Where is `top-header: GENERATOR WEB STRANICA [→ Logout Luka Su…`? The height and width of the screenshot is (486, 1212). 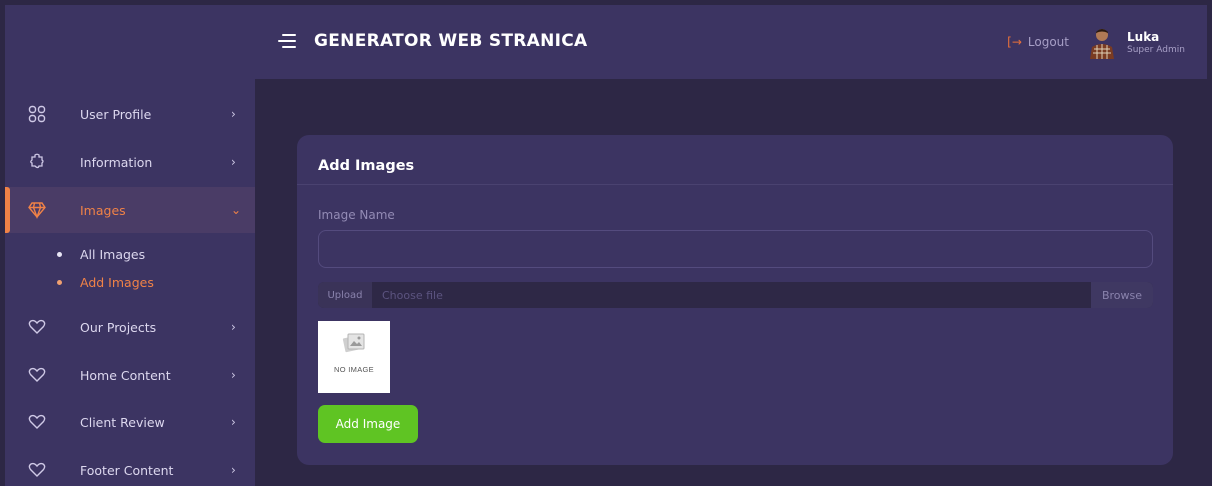
top-header: GENERATOR WEB STRANICA [→ Logout Luka Su… is located at coordinates (731, 42).